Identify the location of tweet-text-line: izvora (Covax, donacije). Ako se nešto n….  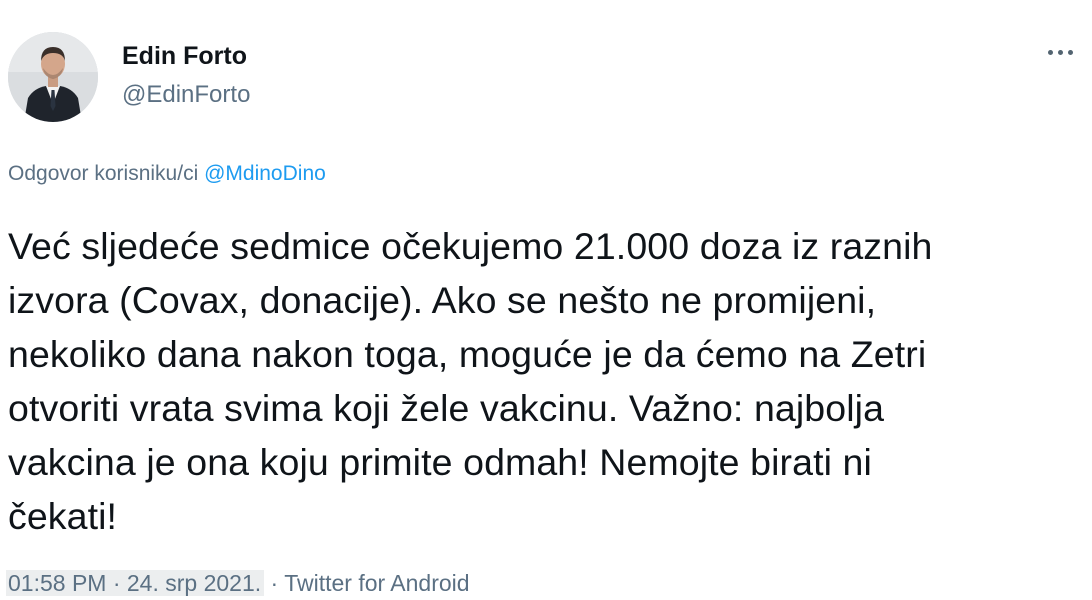
(442, 300).